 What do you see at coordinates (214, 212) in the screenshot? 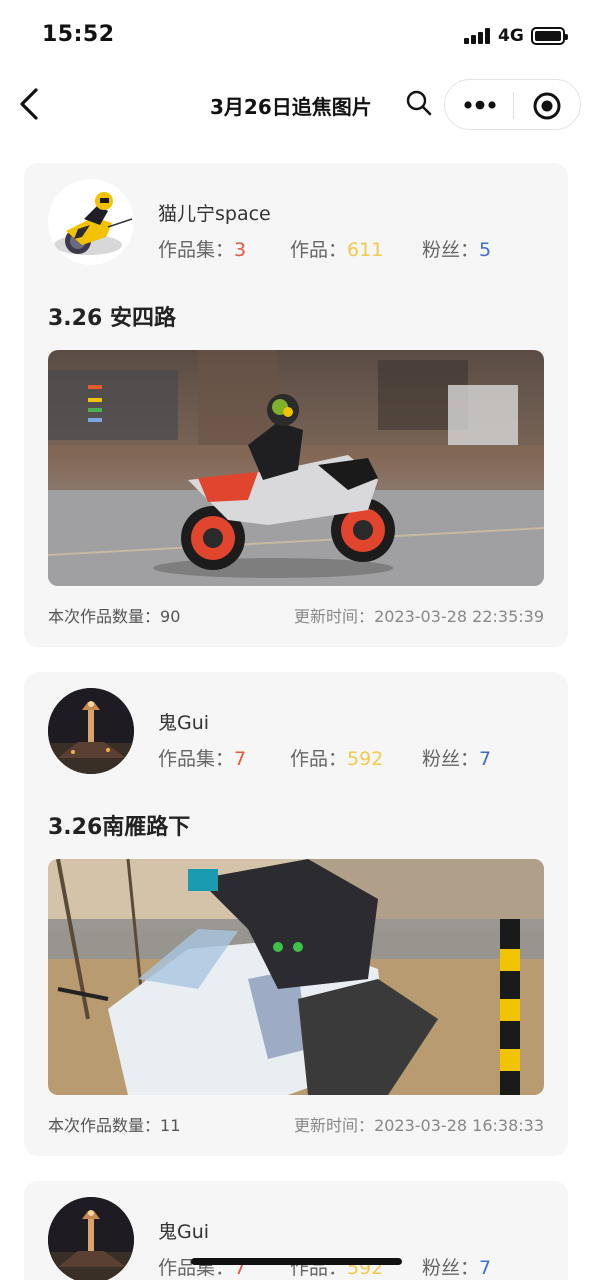
I see `user-name: 猫儿宁space` at bounding box center [214, 212].